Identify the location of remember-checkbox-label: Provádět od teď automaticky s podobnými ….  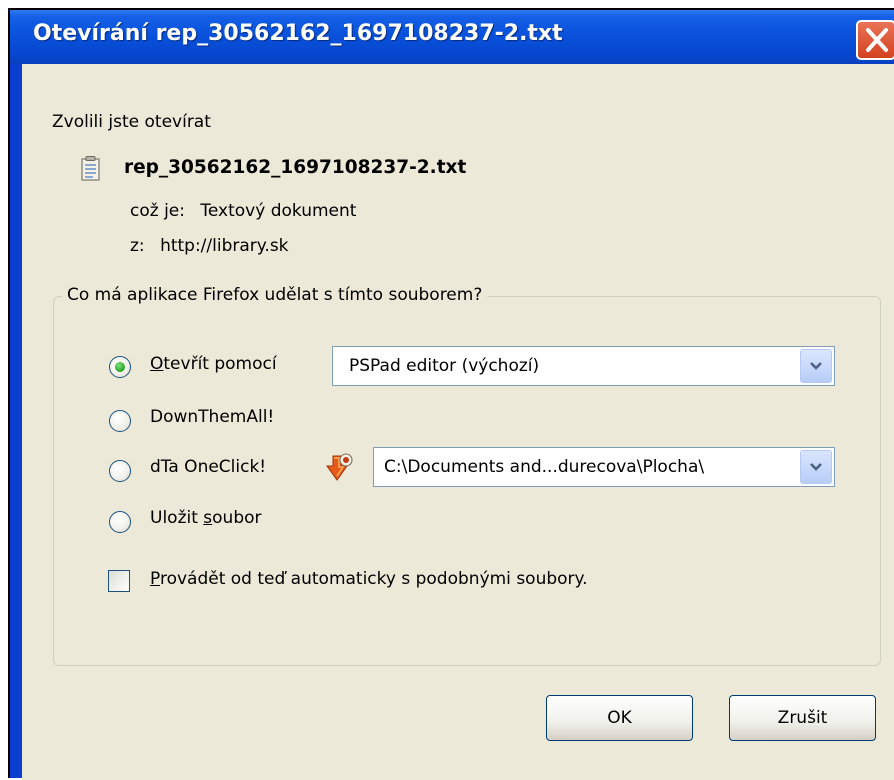
(369, 579).